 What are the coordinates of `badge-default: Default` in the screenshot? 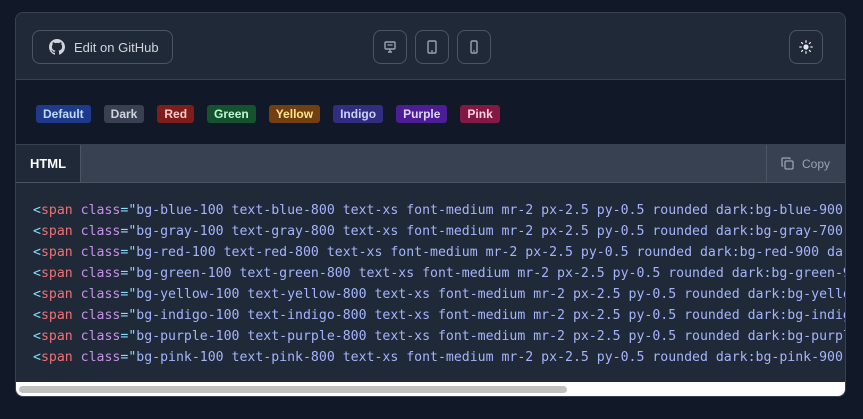 It's located at (63, 114).